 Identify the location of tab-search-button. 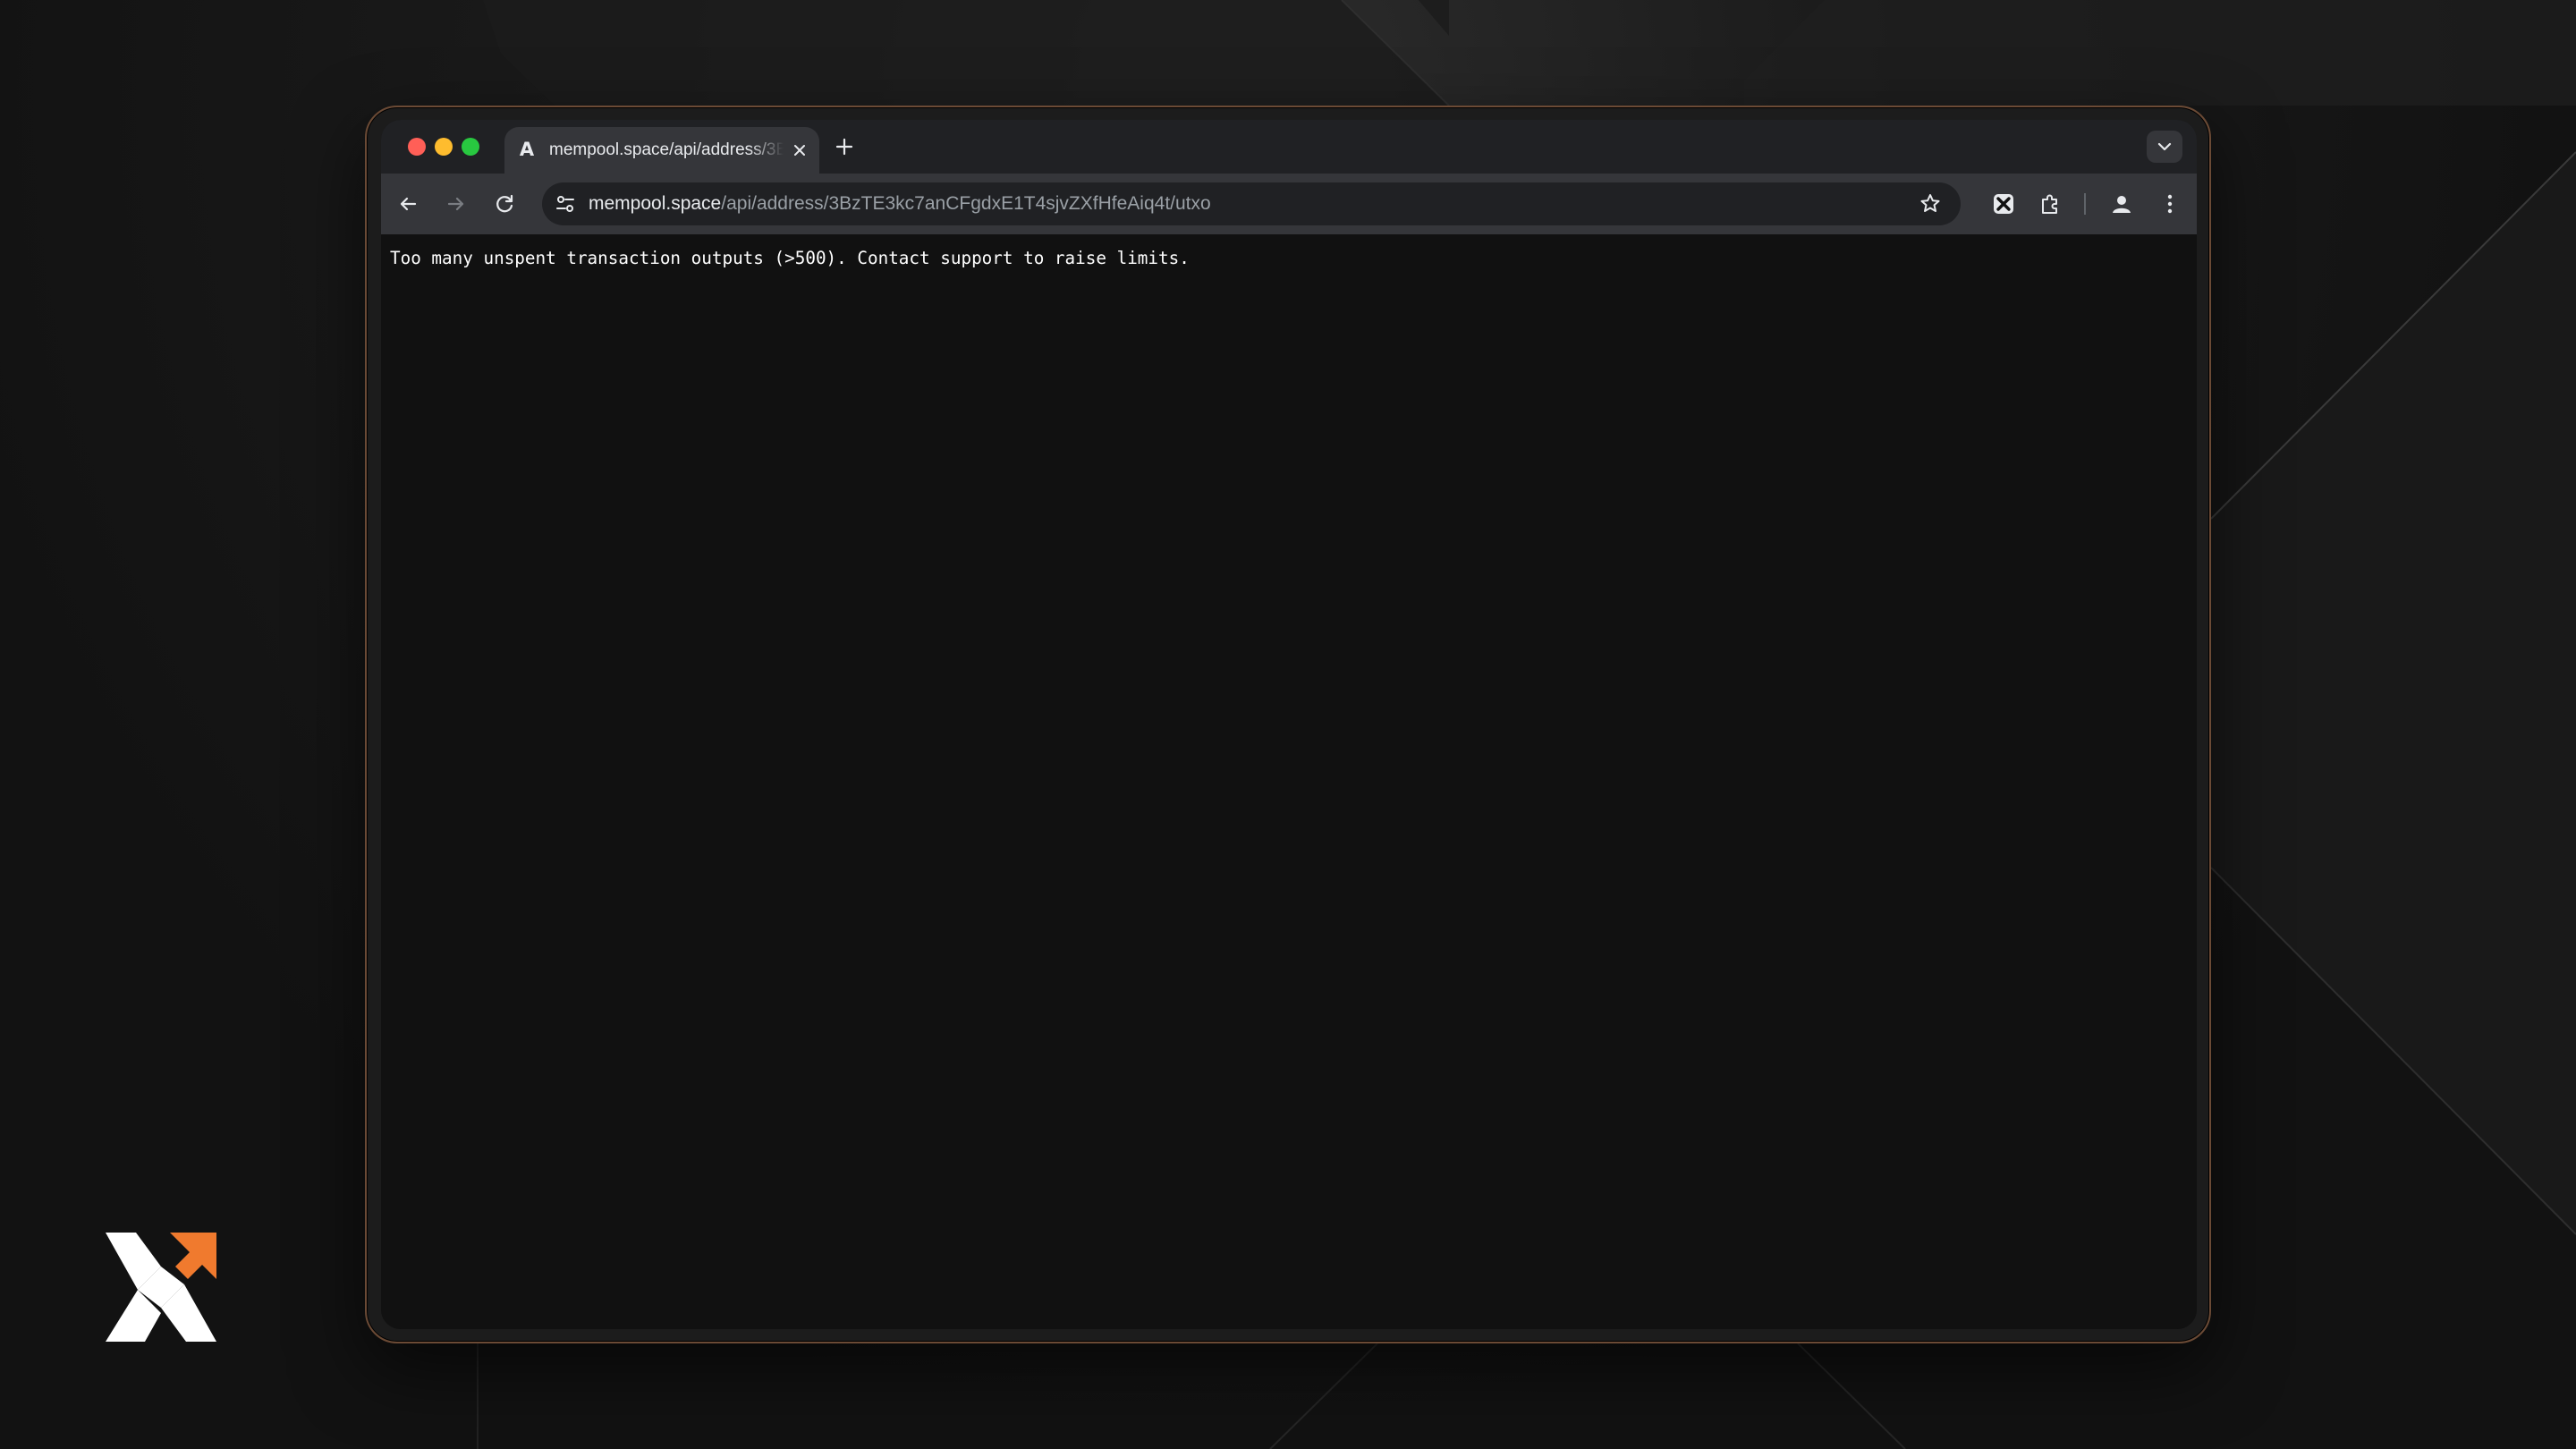
(2164, 147).